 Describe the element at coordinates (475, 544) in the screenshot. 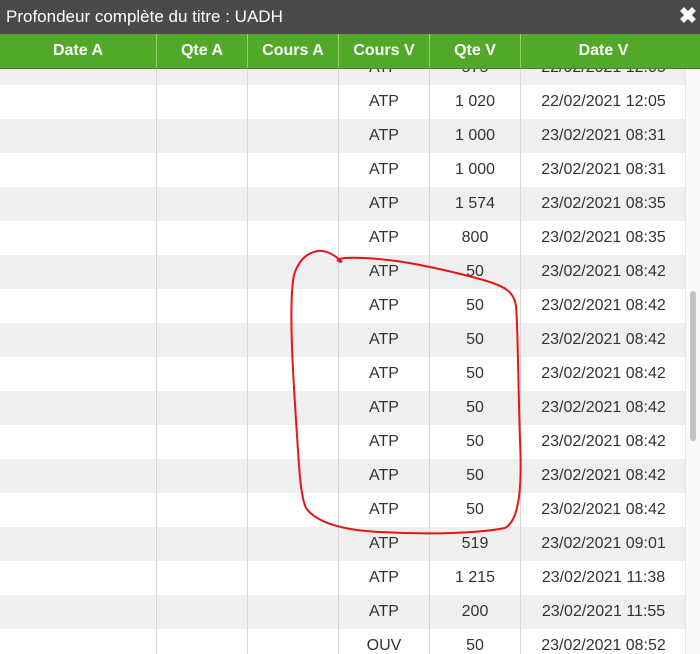

I see `table-cell-qte-v: 519` at that location.